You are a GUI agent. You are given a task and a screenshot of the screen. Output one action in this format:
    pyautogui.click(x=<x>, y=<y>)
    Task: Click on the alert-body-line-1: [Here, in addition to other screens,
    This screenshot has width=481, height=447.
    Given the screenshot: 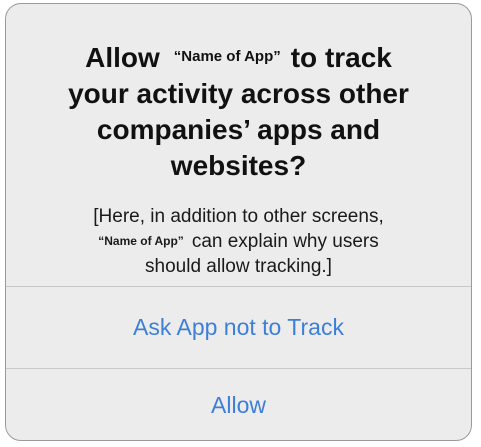 What is the action you would take?
    pyautogui.click(x=238, y=216)
    